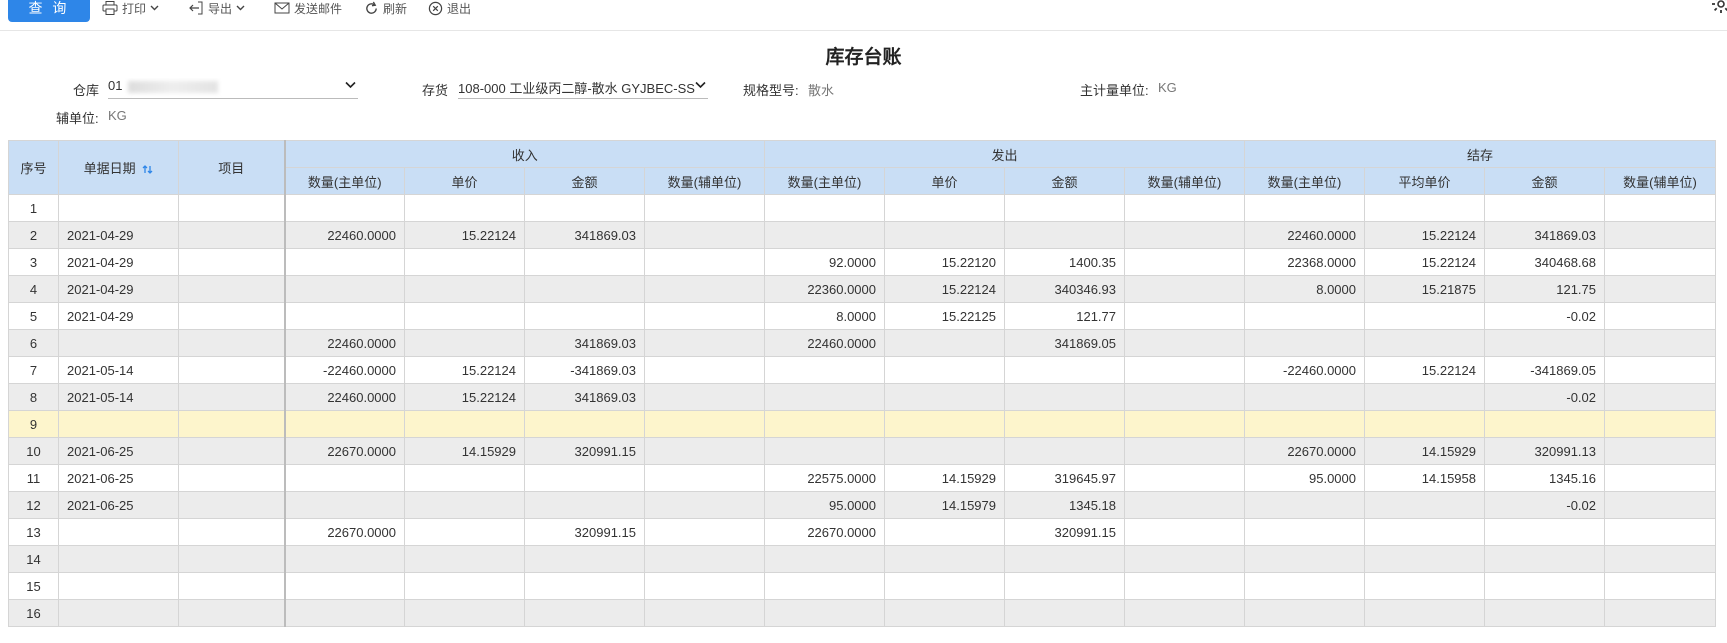 Image resolution: width=1727 pixels, height=643 pixels. Describe the element at coordinates (385, 8) in the screenshot. I see `refresh-button: 刷新` at that location.